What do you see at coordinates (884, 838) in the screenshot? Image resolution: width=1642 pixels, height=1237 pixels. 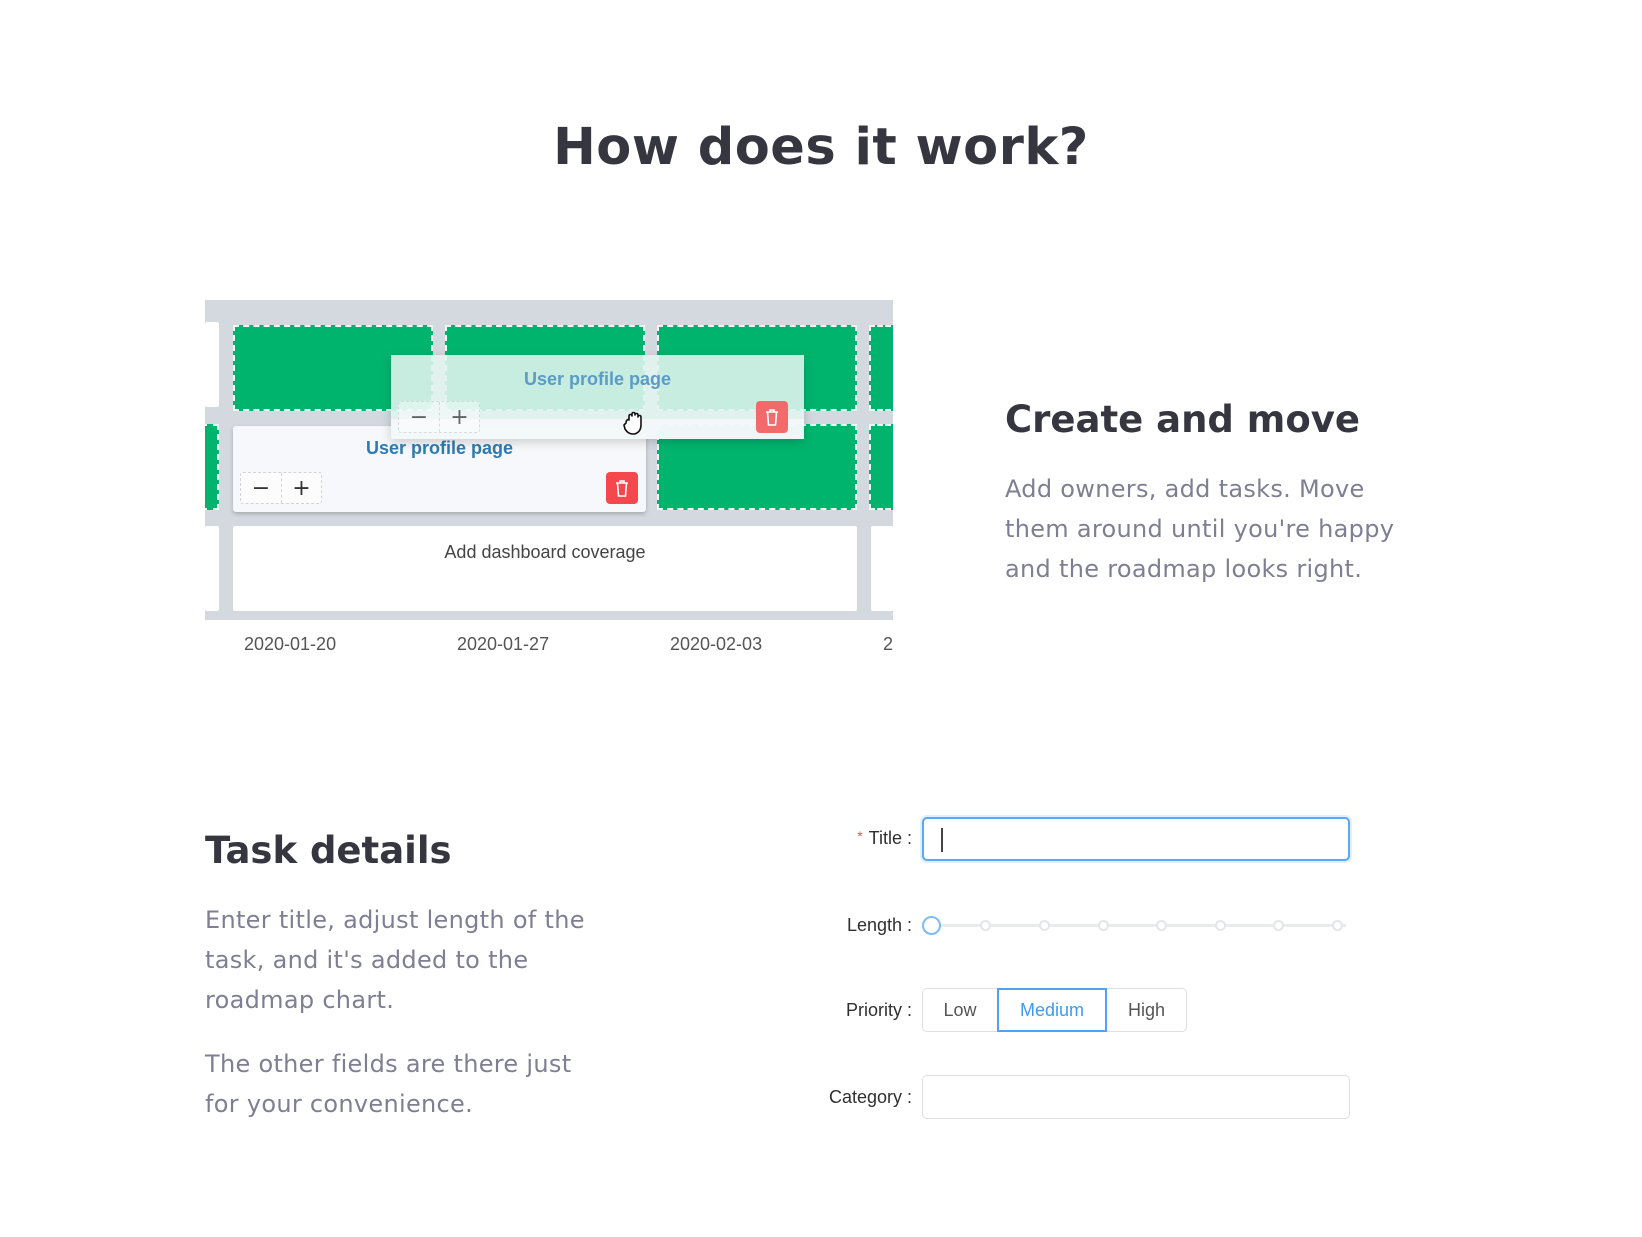 I see `title-label: * Title :` at bounding box center [884, 838].